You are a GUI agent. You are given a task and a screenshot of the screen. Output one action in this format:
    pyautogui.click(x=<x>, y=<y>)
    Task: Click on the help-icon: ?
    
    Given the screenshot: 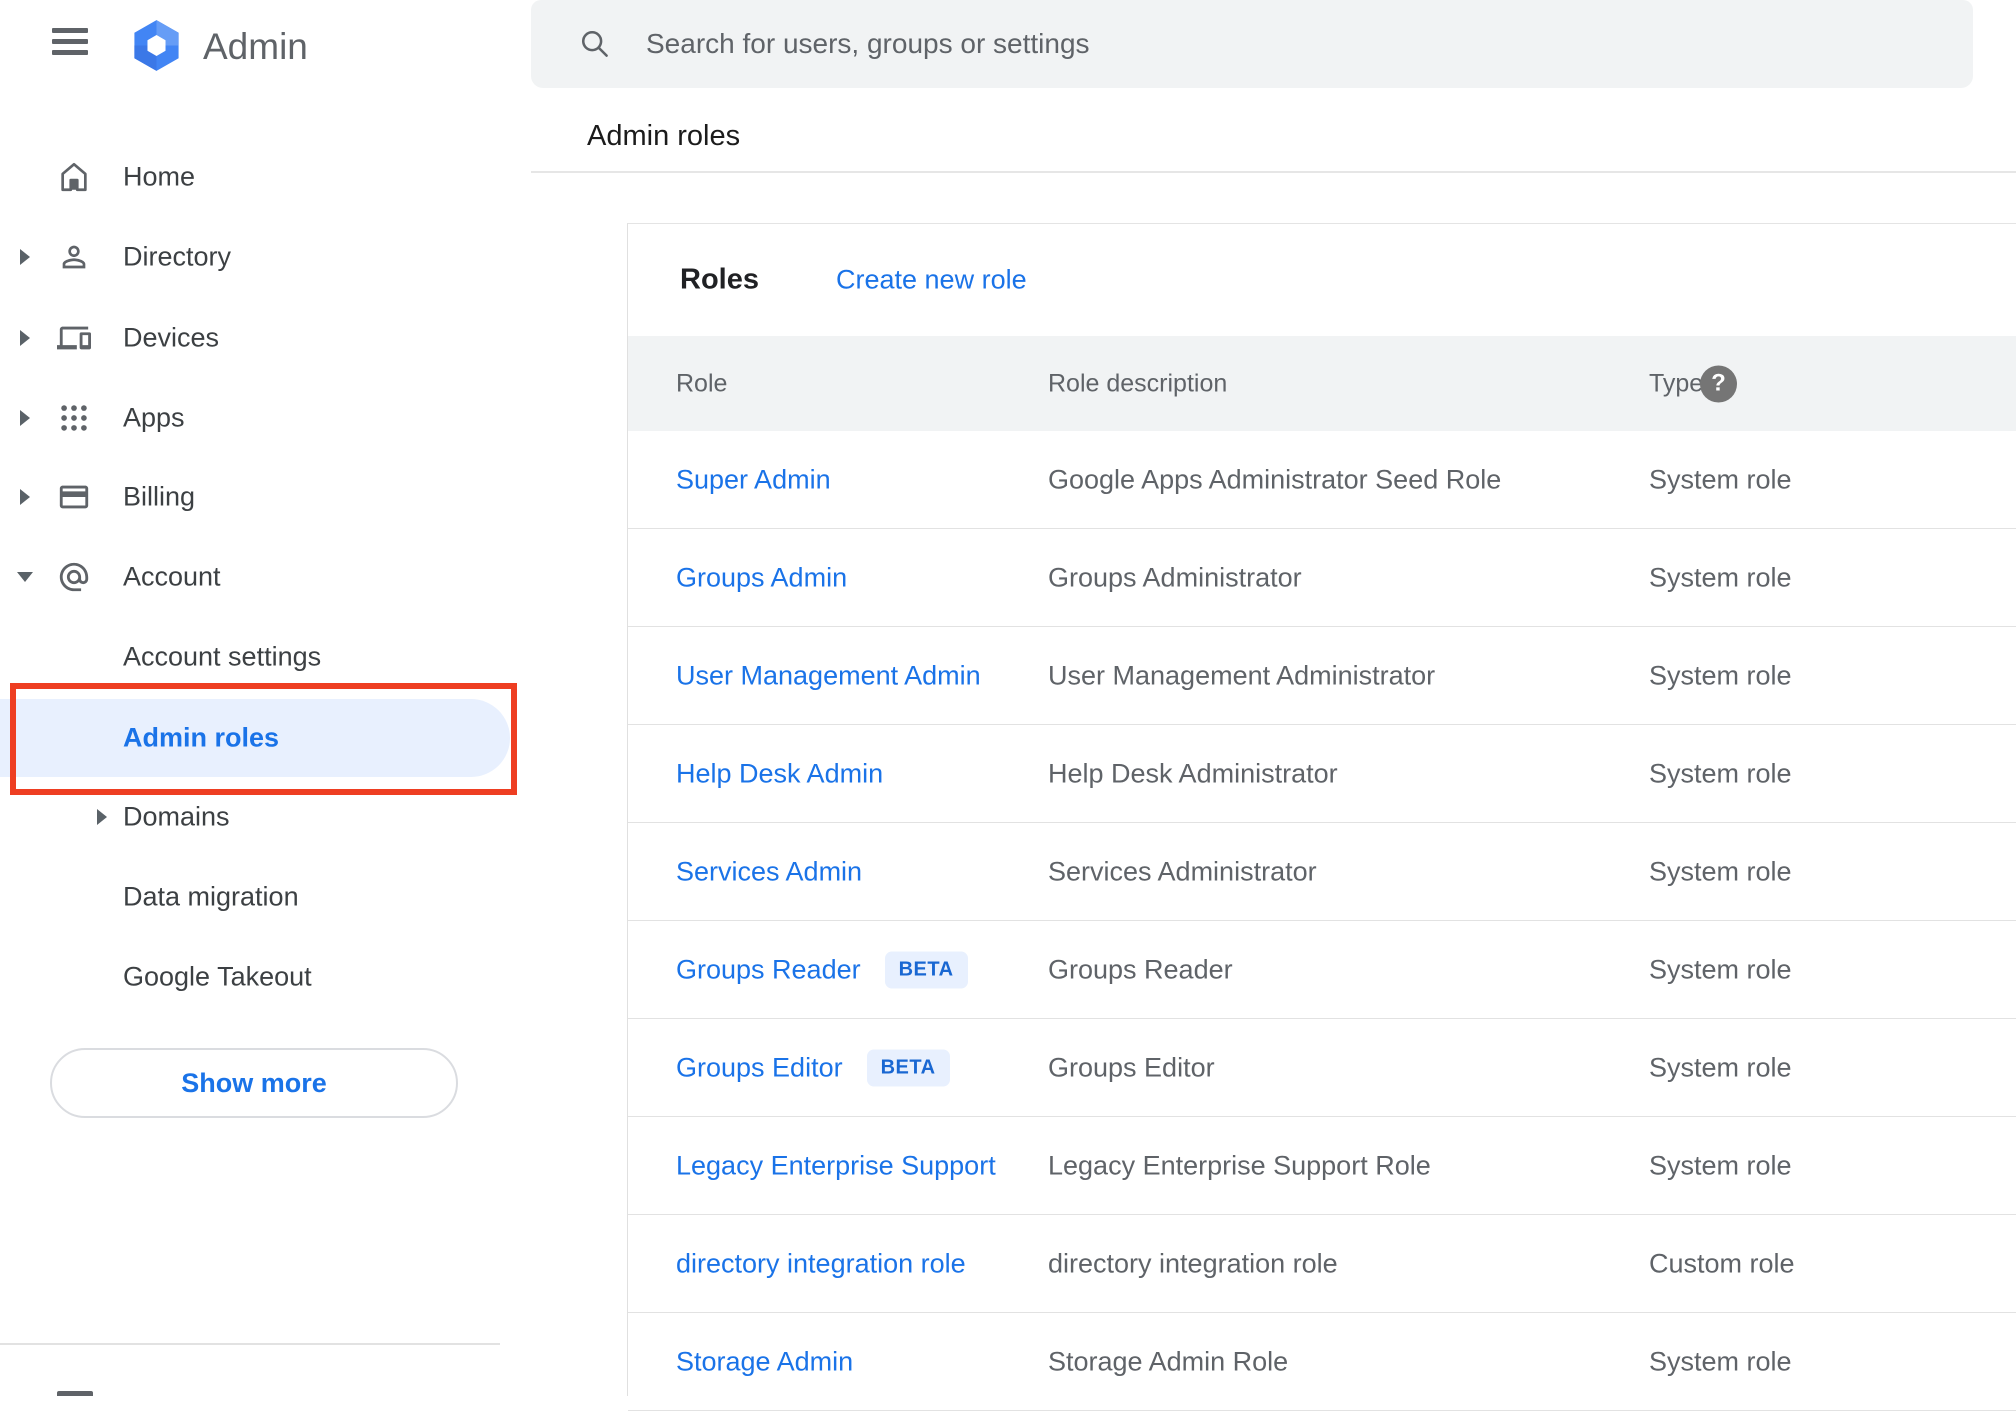 What is the action you would take?
    pyautogui.click(x=1718, y=383)
    